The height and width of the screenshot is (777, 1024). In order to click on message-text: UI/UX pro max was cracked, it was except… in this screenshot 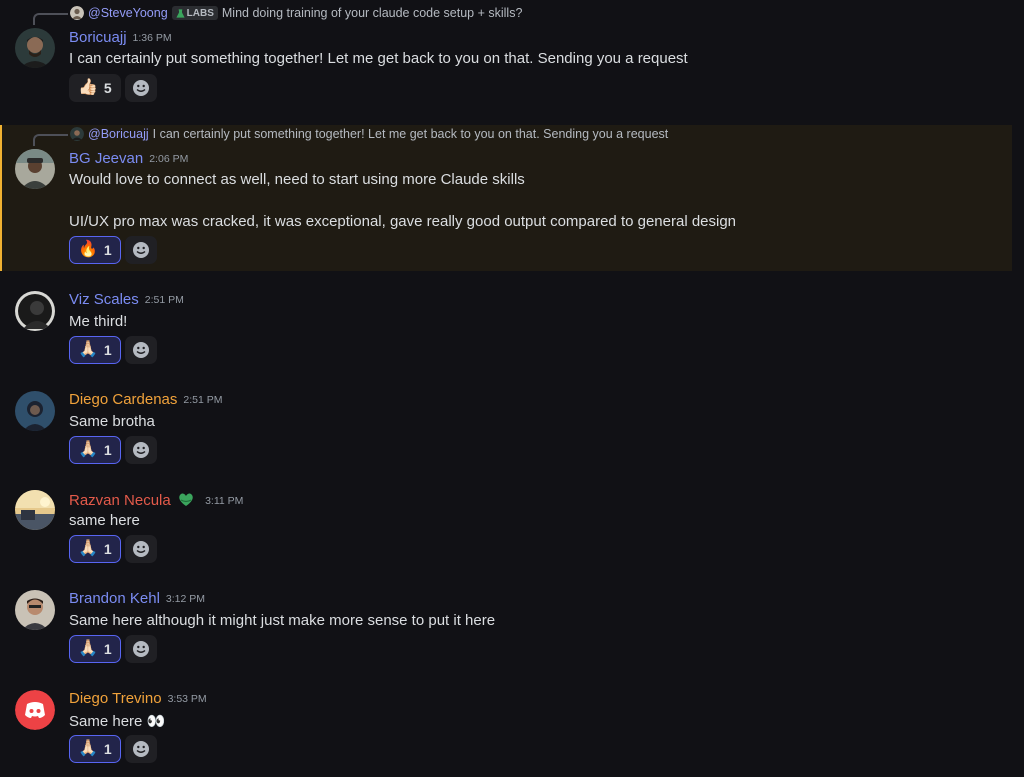, I will do `click(403, 221)`.